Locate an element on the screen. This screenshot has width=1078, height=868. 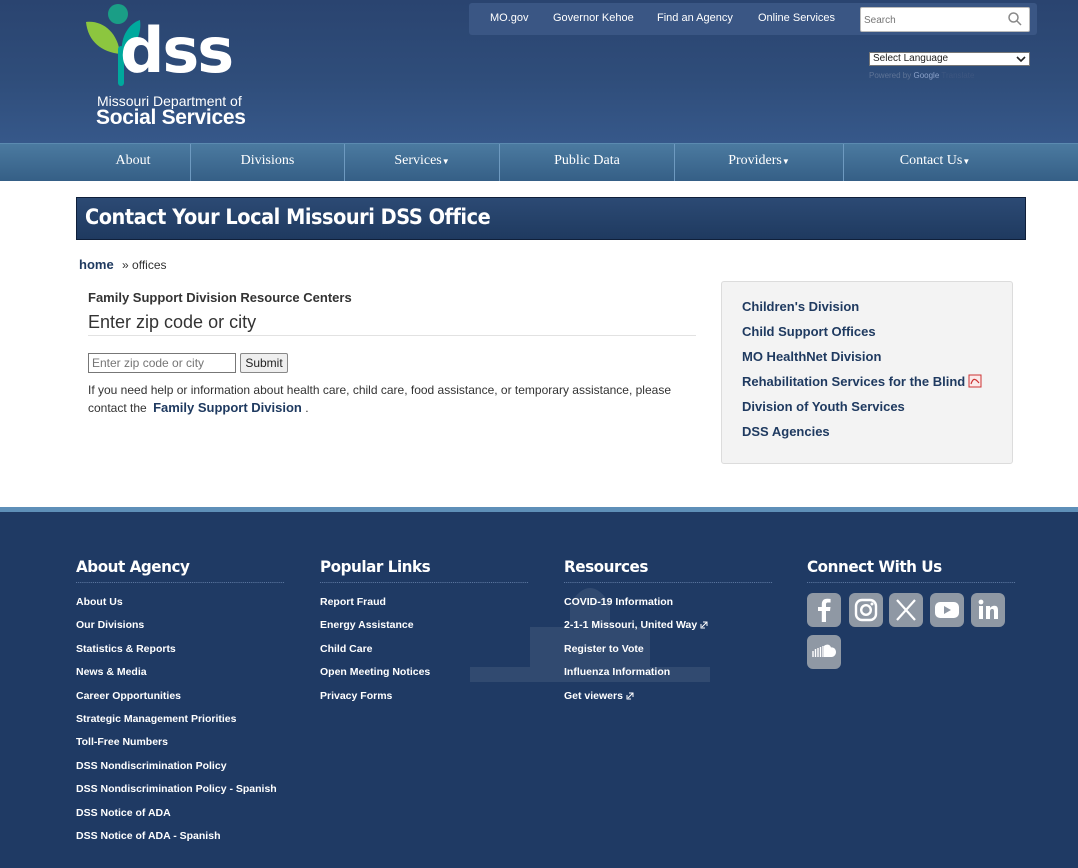
footer-link: Child Care is located at coordinates (429, 654).